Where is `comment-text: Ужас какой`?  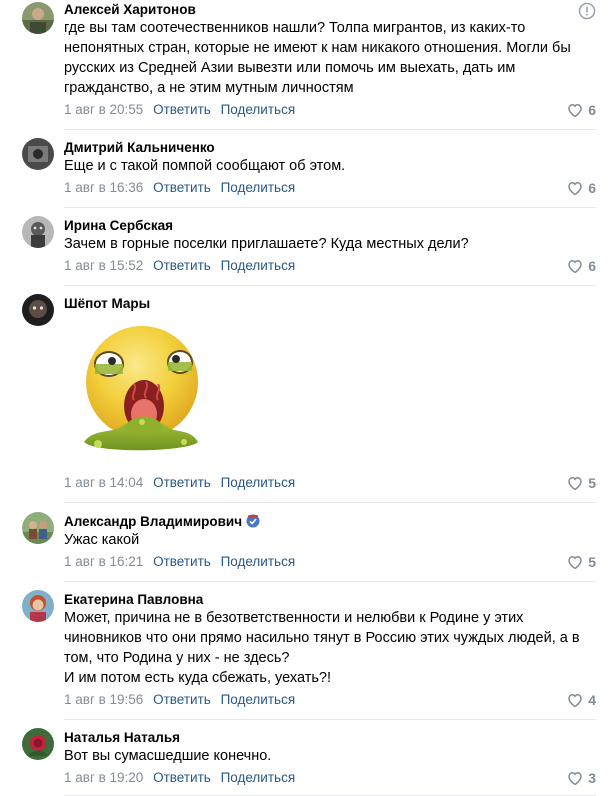 comment-text: Ужас какой is located at coordinates (329, 540).